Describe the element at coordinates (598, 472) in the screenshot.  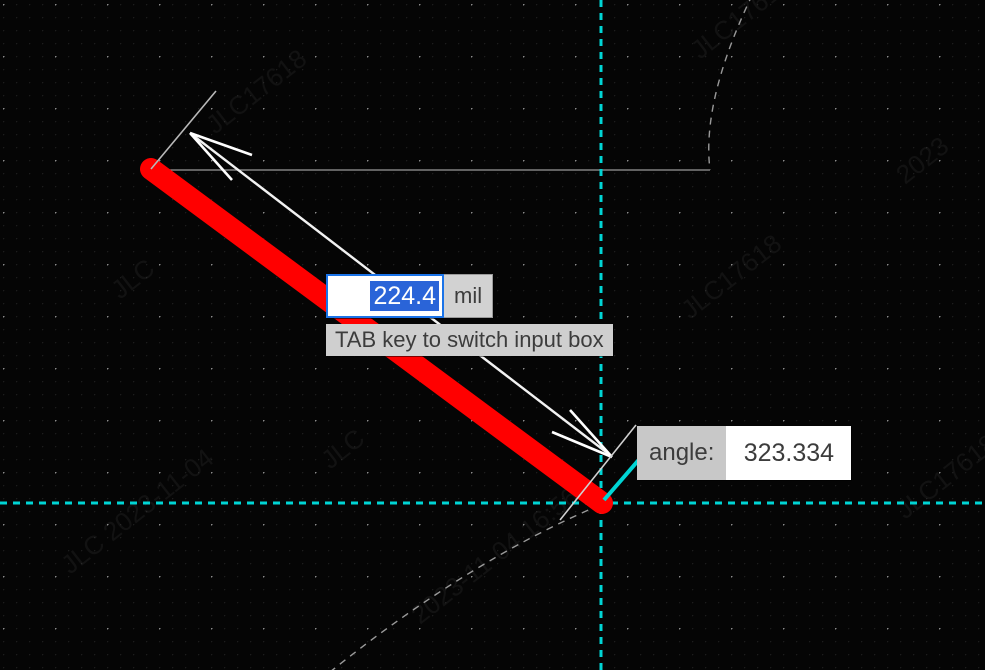
I see `extension-line-lower` at that location.